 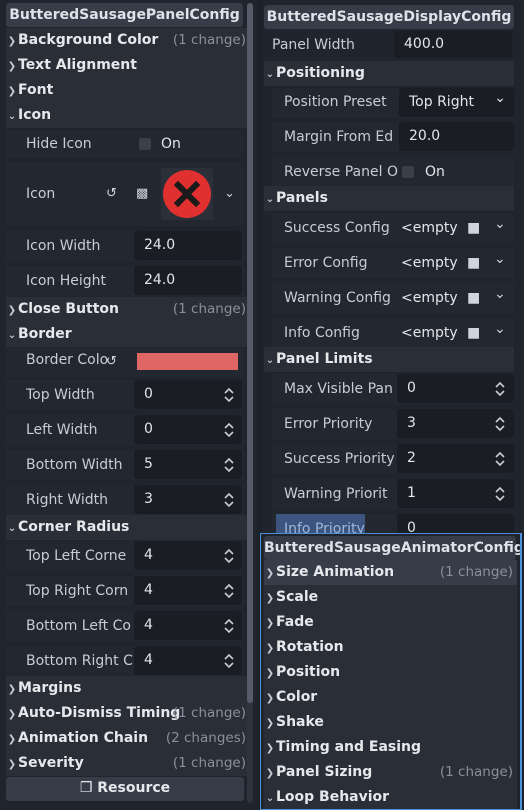 I want to click on prop-success-priority: Success Priority 2, so click(x=393, y=459).